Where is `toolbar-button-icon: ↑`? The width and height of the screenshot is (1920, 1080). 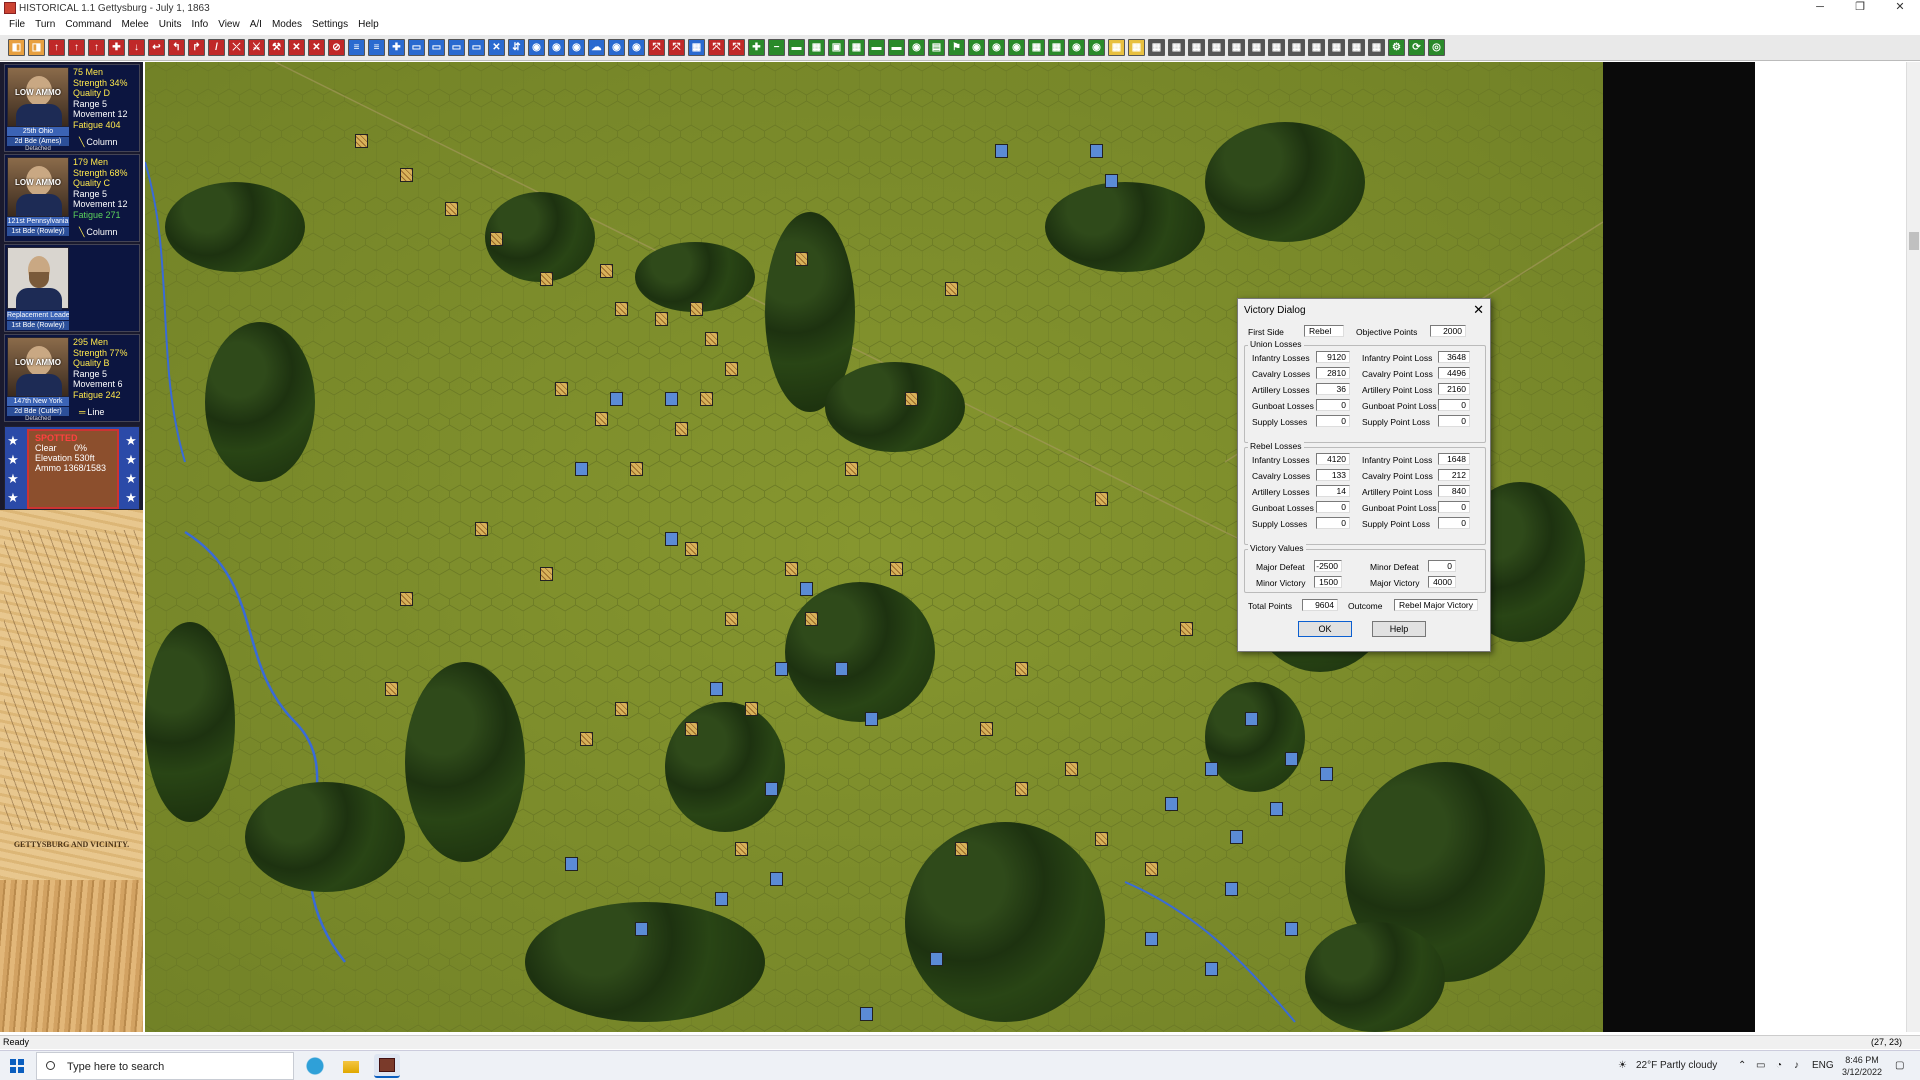
toolbar-button-icon: ↑ is located at coordinates (76, 47).